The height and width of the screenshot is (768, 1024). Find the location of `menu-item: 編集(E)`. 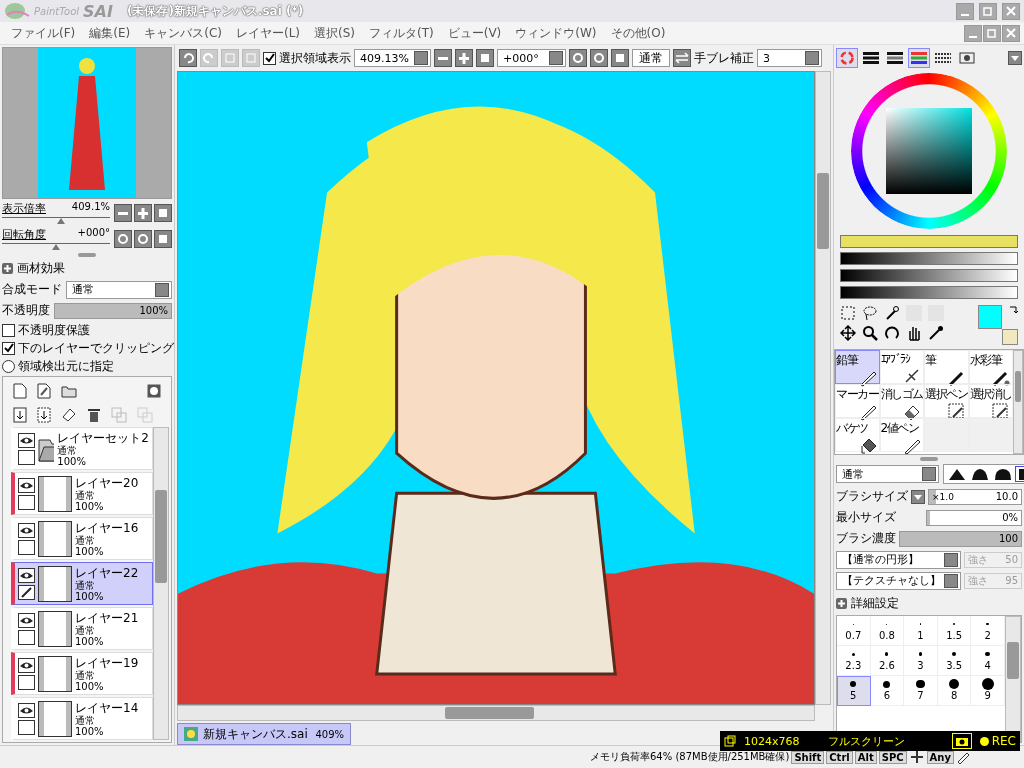

menu-item: 編集(E) is located at coordinates (110, 33).